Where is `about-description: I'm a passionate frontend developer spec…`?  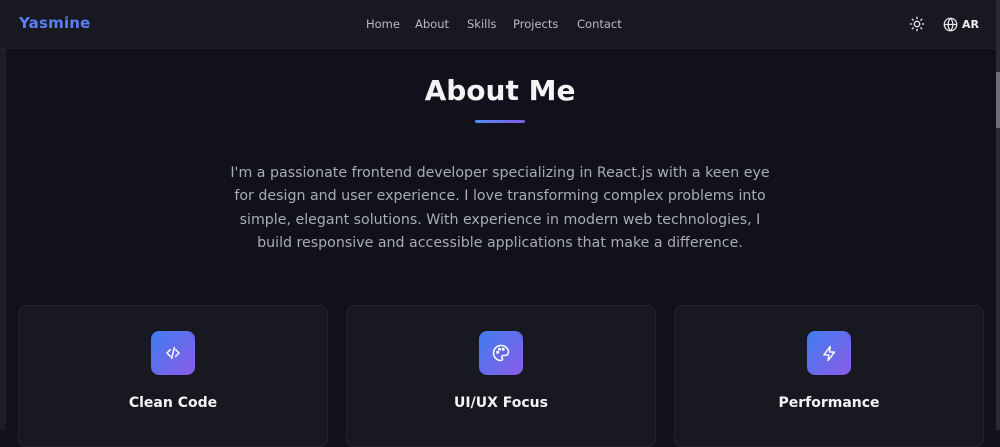
about-description: I'm a passionate frontend developer spec… is located at coordinates (500, 208).